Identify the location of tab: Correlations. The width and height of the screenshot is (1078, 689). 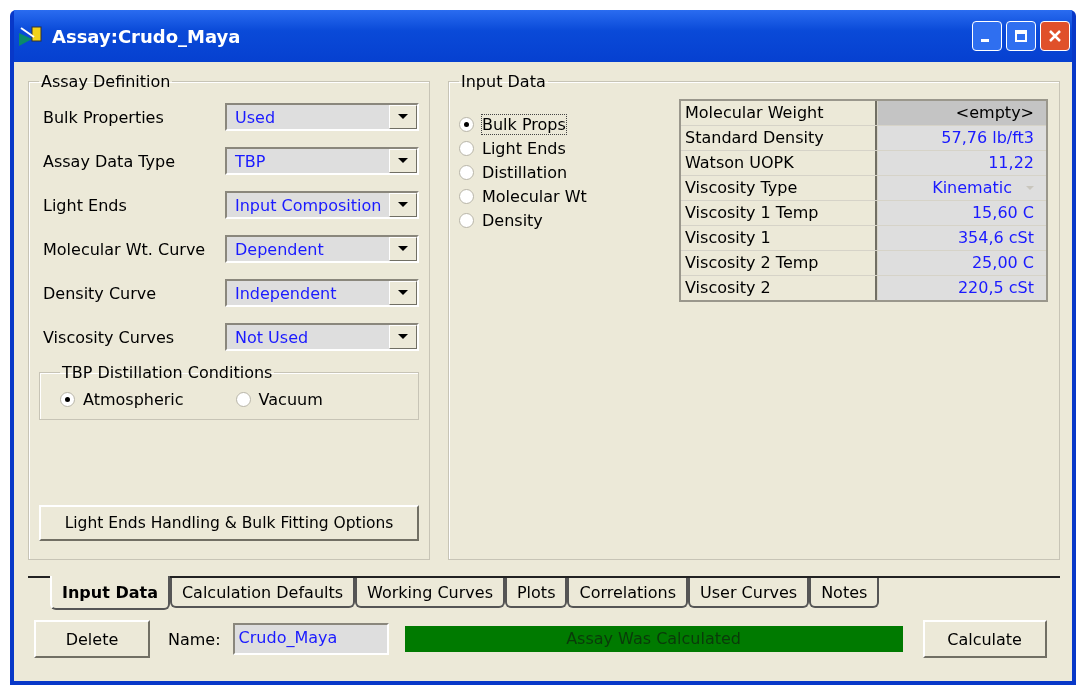
(628, 593).